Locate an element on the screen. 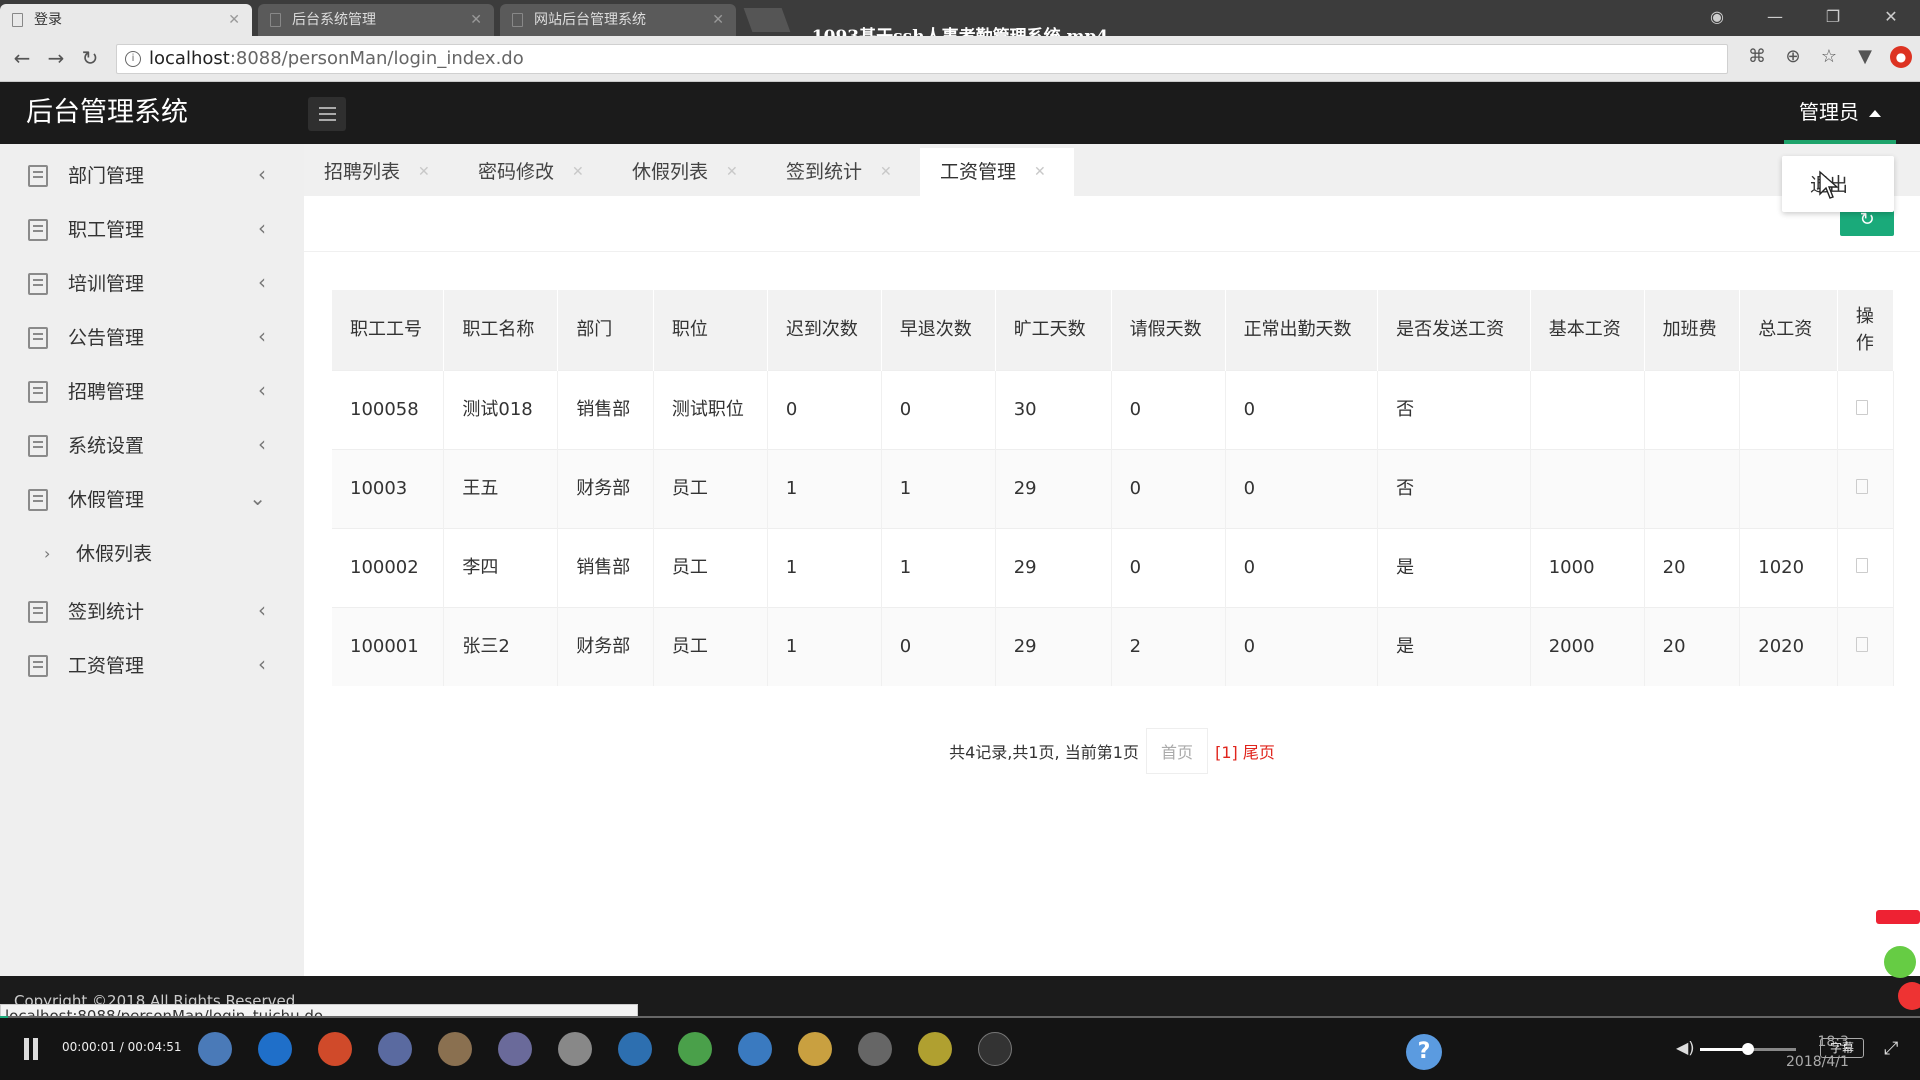 This screenshot has width=1920, height=1080. cell-base-salary: 2000 is located at coordinates (1587, 646).